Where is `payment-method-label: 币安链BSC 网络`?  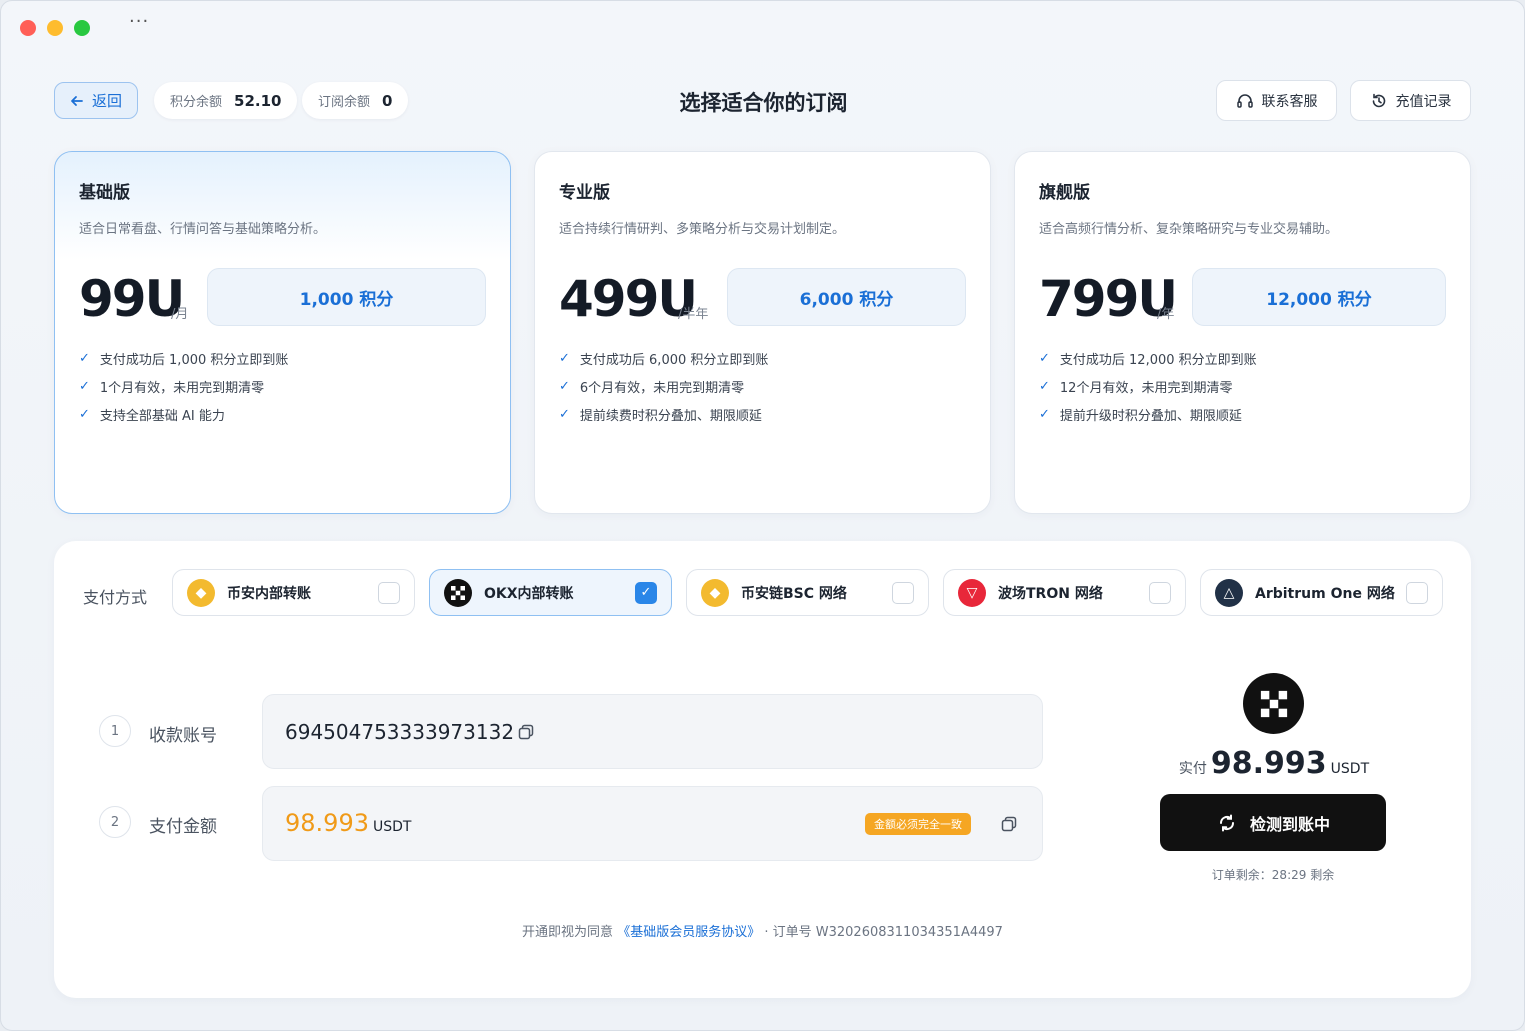 payment-method-label: 币安链BSC 网络 is located at coordinates (794, 593).